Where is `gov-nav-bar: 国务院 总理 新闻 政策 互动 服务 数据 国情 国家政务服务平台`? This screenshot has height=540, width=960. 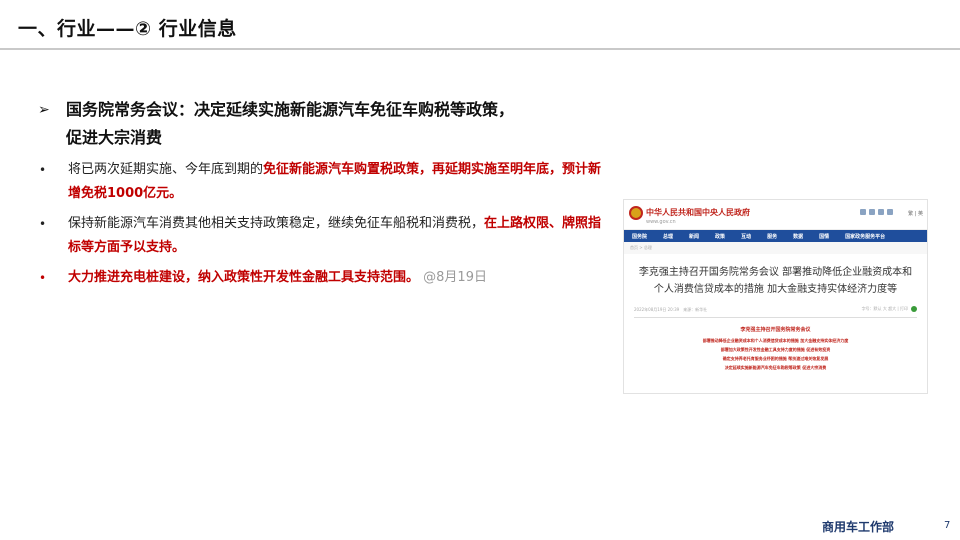
gov-nav-bar: 国务院 总理 新闻 政策 互动 服务 数据 国情 国家政务服务平台 is located at coordinates (775, 236).